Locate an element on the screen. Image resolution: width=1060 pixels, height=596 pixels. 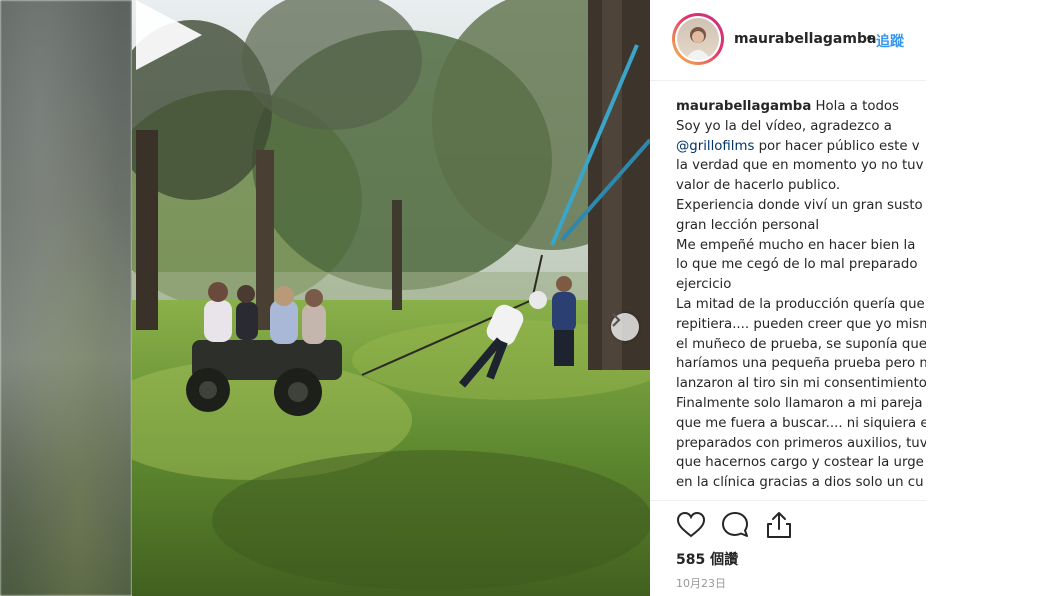
caption-line: que hacernos cargo y costear la urge is located at coordinates (800, 463).